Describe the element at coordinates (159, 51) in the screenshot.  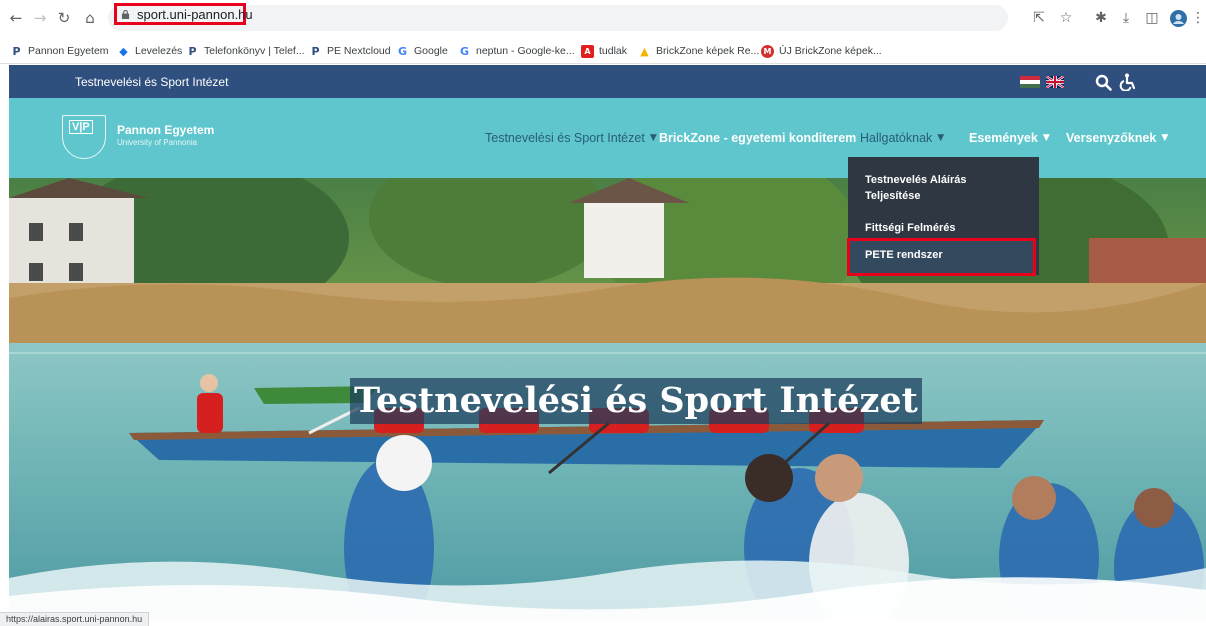
I see `bookmark-label: Levelezés` at that location.